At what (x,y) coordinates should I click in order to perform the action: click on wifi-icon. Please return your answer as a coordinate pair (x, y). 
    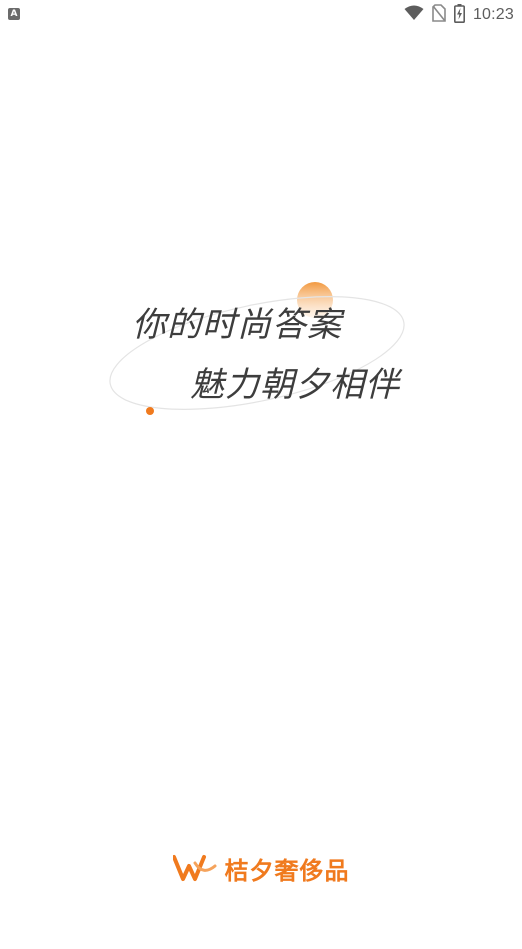
    Looking at the image, I should click on (414, 15).